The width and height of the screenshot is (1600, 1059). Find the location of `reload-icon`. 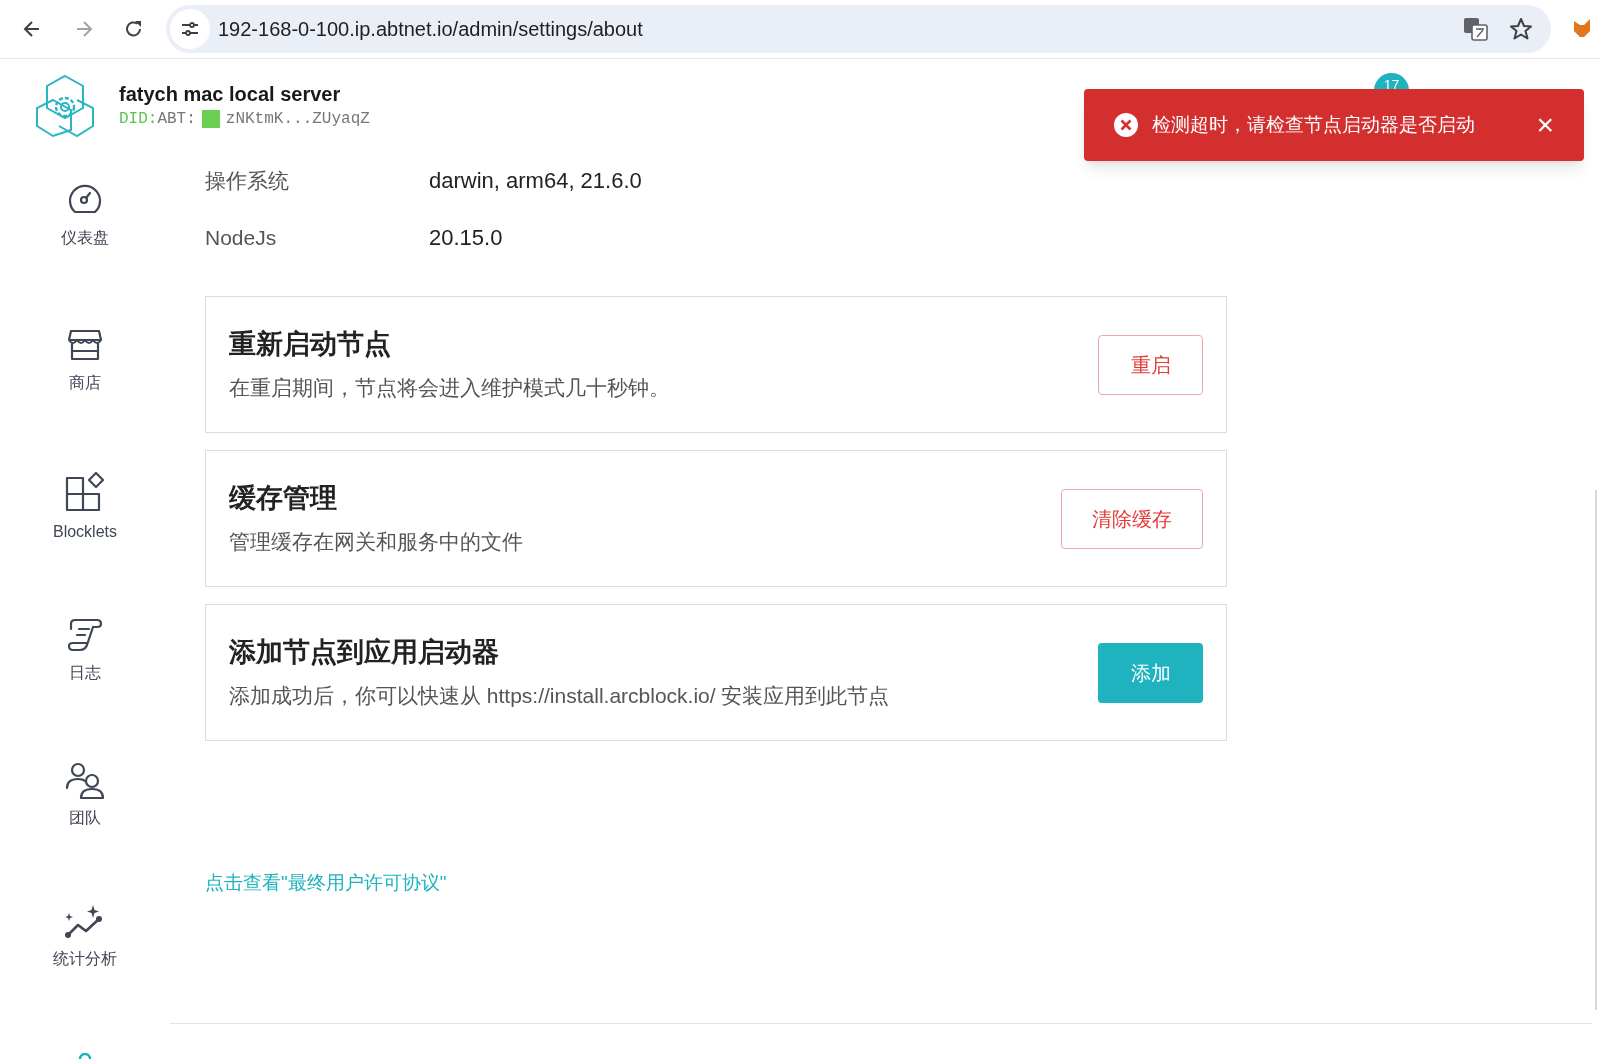

reload-icon is located at coordinates (134, 29).